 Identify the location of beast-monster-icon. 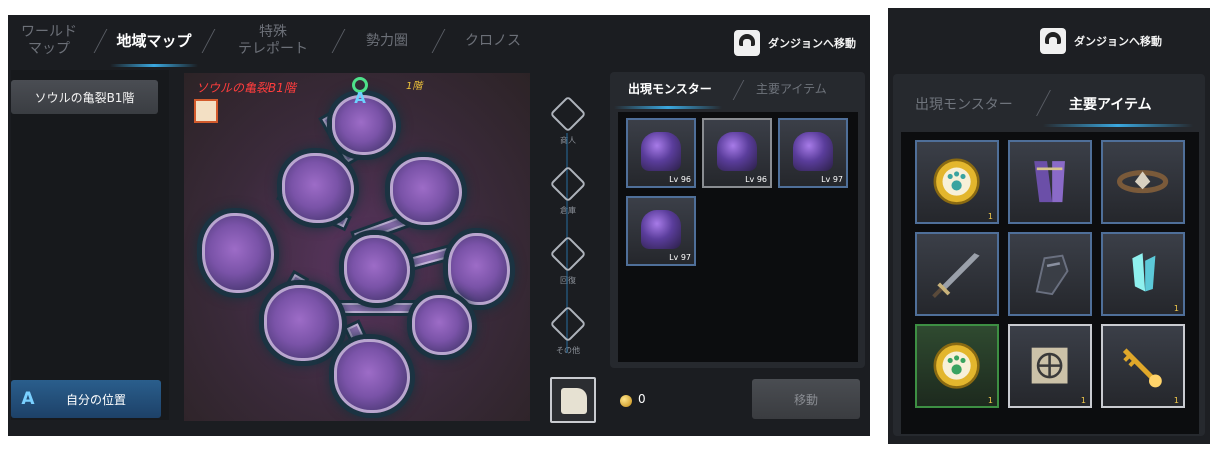
(661, 229).